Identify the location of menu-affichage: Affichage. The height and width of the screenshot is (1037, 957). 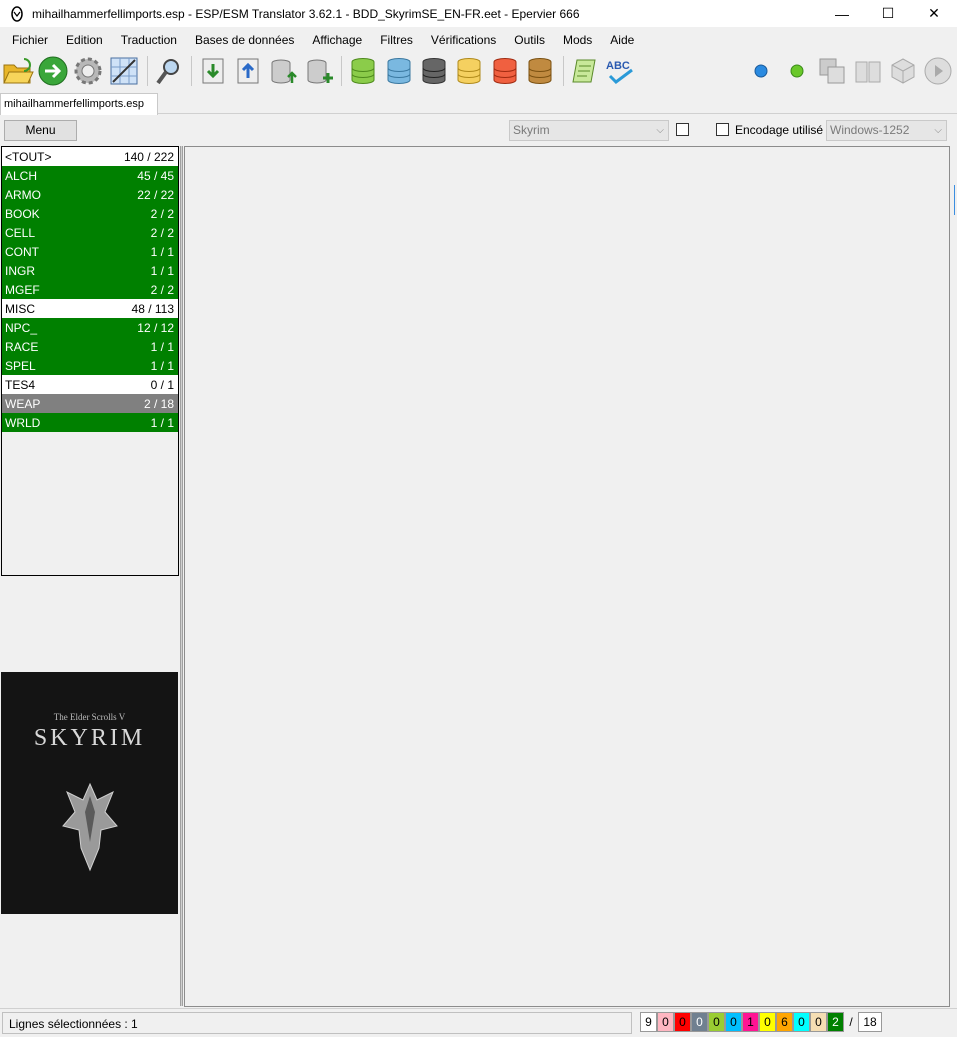
(337, 40).